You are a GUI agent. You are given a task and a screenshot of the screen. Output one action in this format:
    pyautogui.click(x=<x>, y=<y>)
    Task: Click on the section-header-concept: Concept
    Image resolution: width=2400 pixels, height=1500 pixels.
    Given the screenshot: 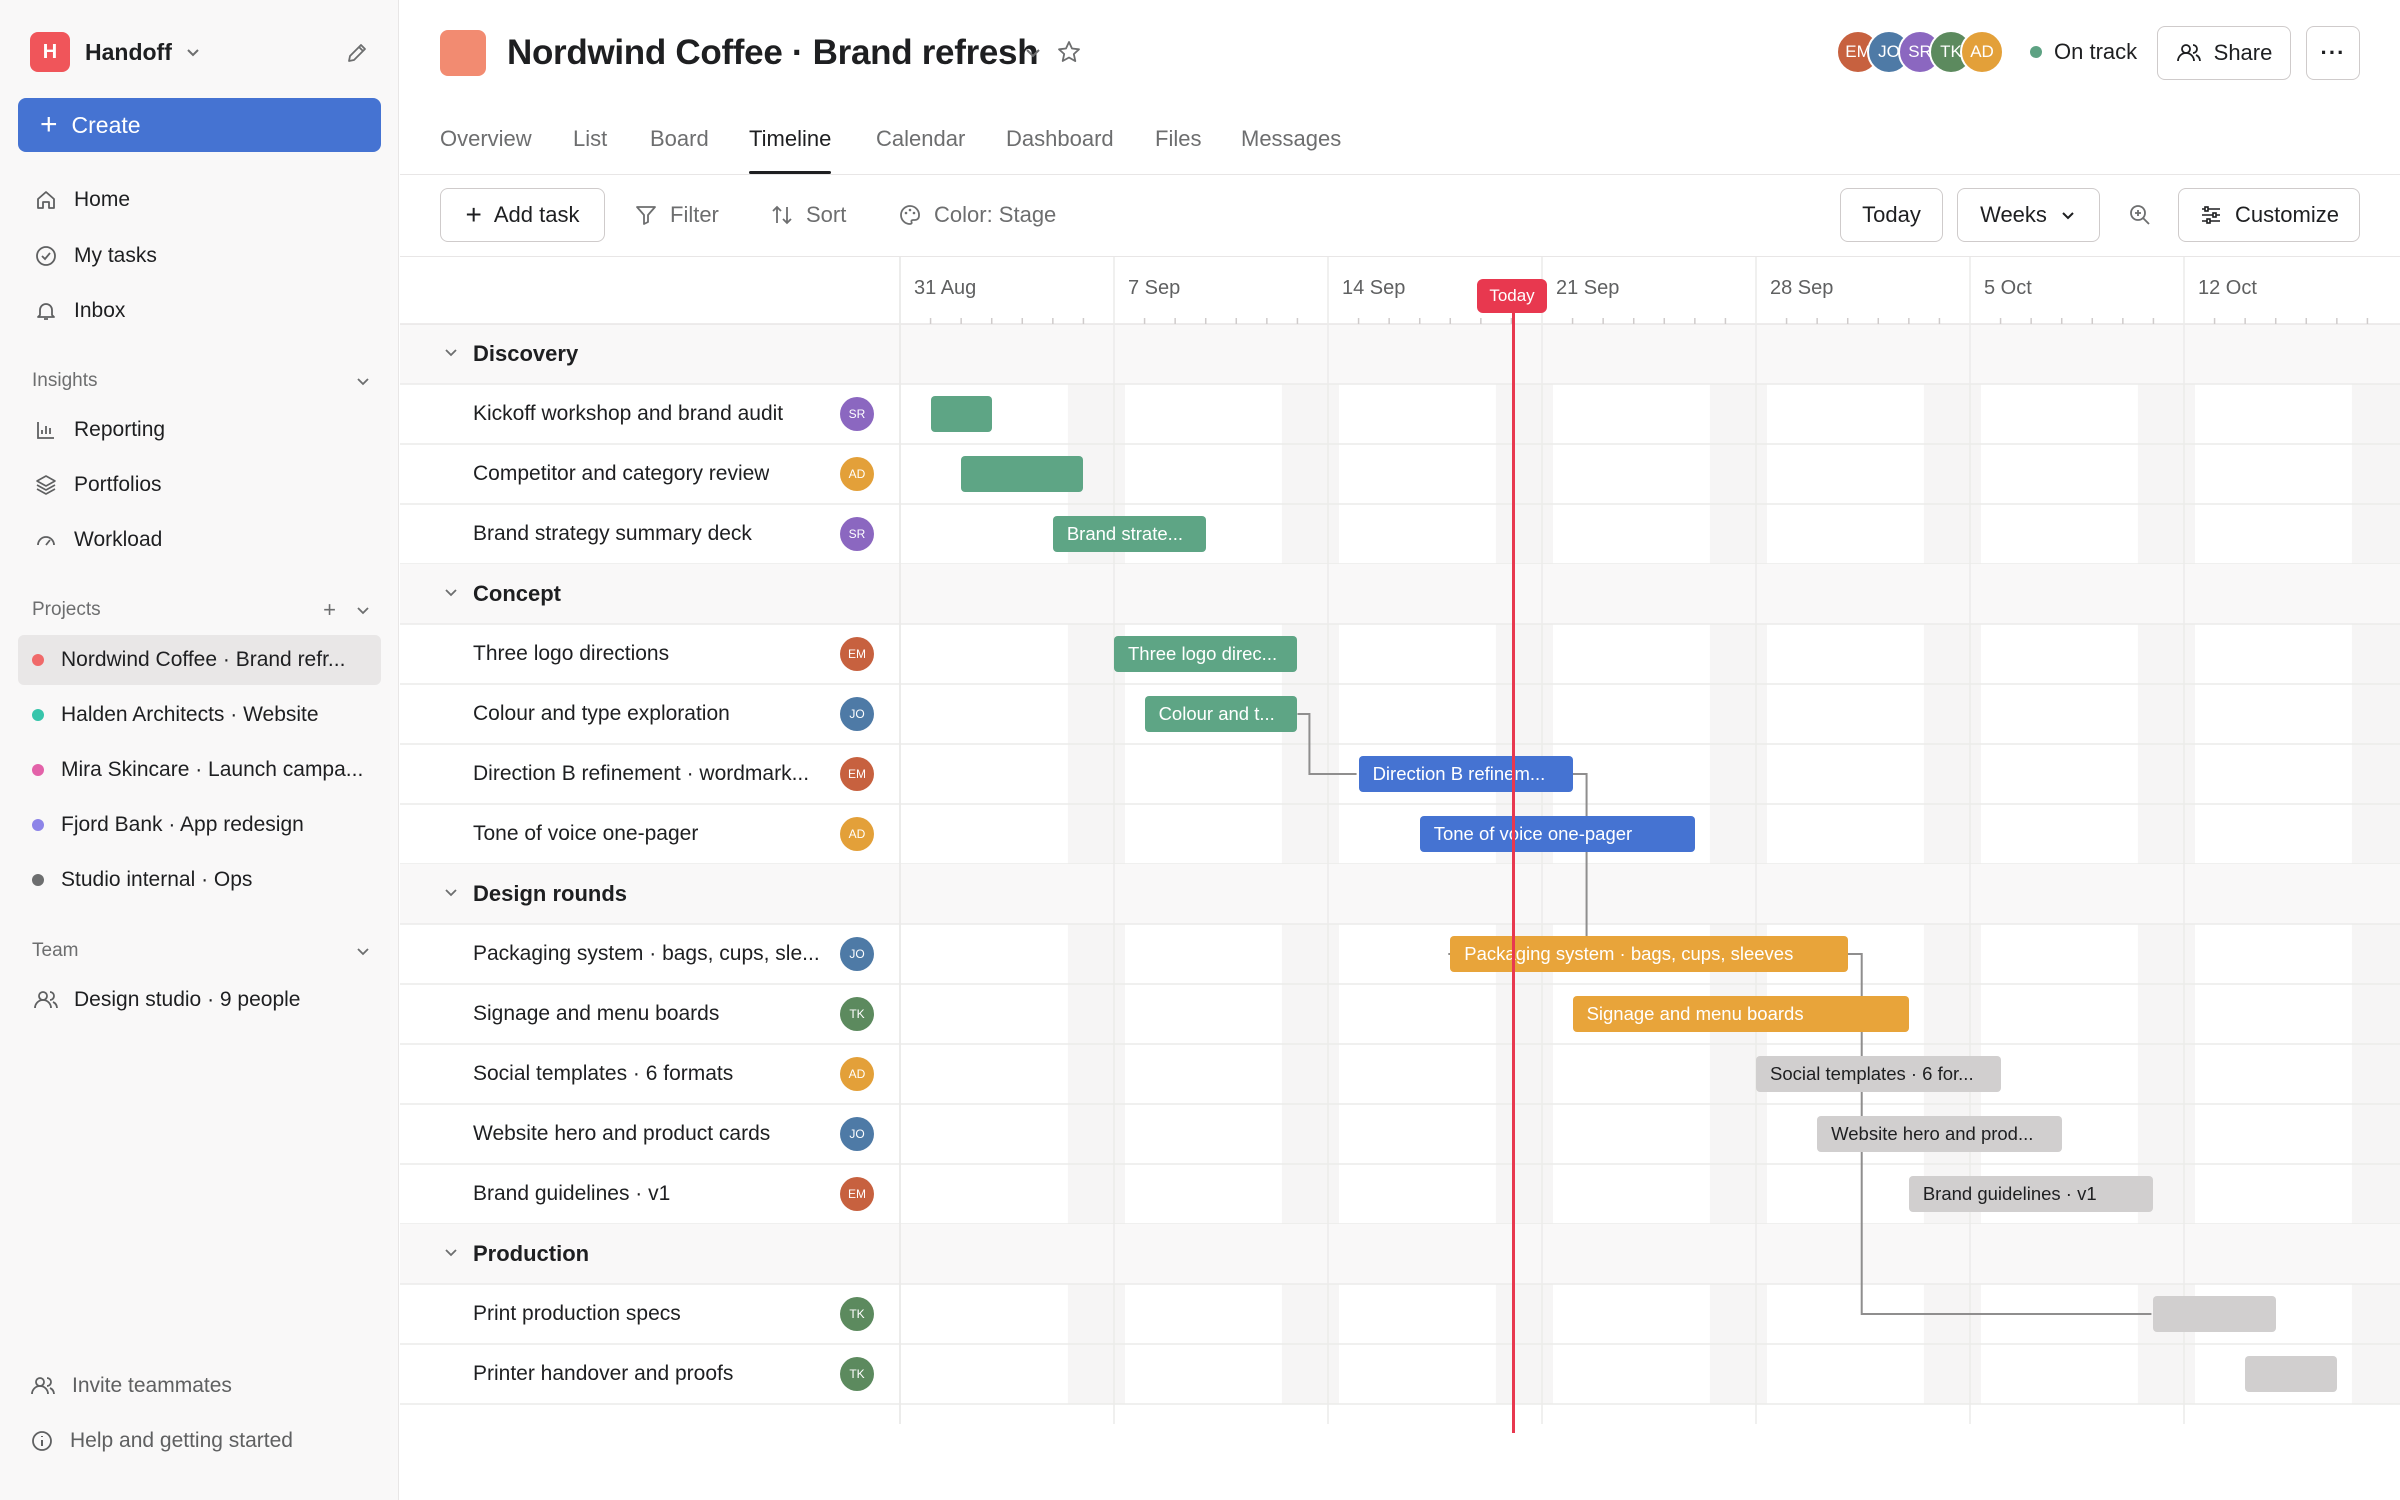 What is the action you would take?
    pyautogui.click(x=517, y=594)
    